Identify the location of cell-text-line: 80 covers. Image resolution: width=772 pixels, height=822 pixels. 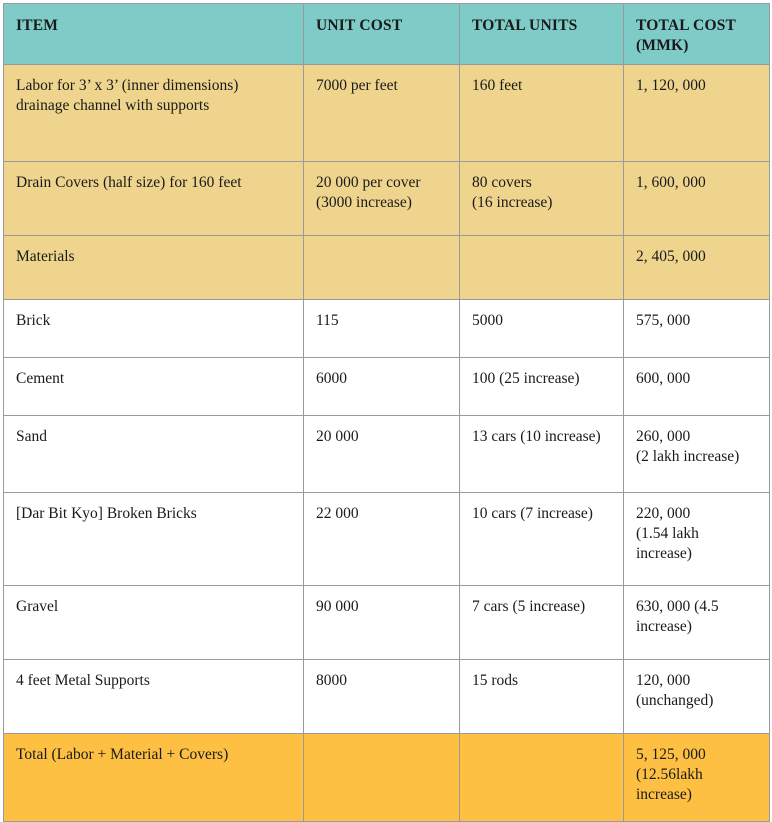
(502, 182).